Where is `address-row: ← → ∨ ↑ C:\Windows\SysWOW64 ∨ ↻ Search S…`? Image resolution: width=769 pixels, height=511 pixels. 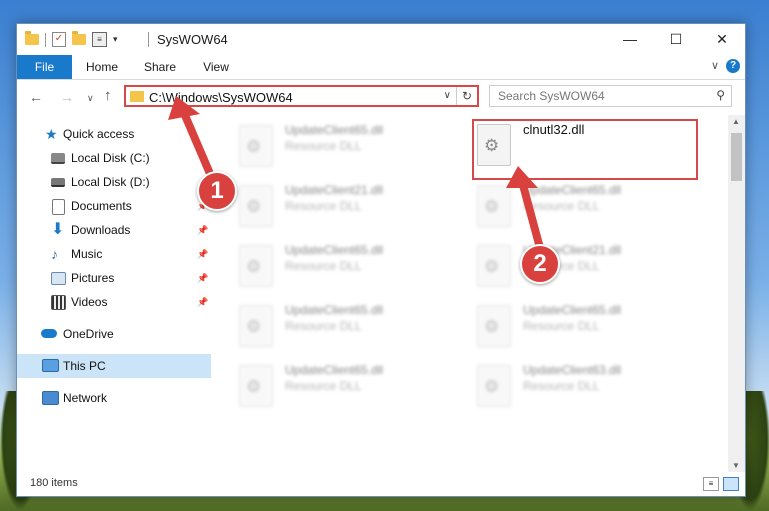 address-row: ← → ∨ ↑ C:\Windows\SysWOW64 ∨ ↻ Search S… is located at coordinates (381, 97).